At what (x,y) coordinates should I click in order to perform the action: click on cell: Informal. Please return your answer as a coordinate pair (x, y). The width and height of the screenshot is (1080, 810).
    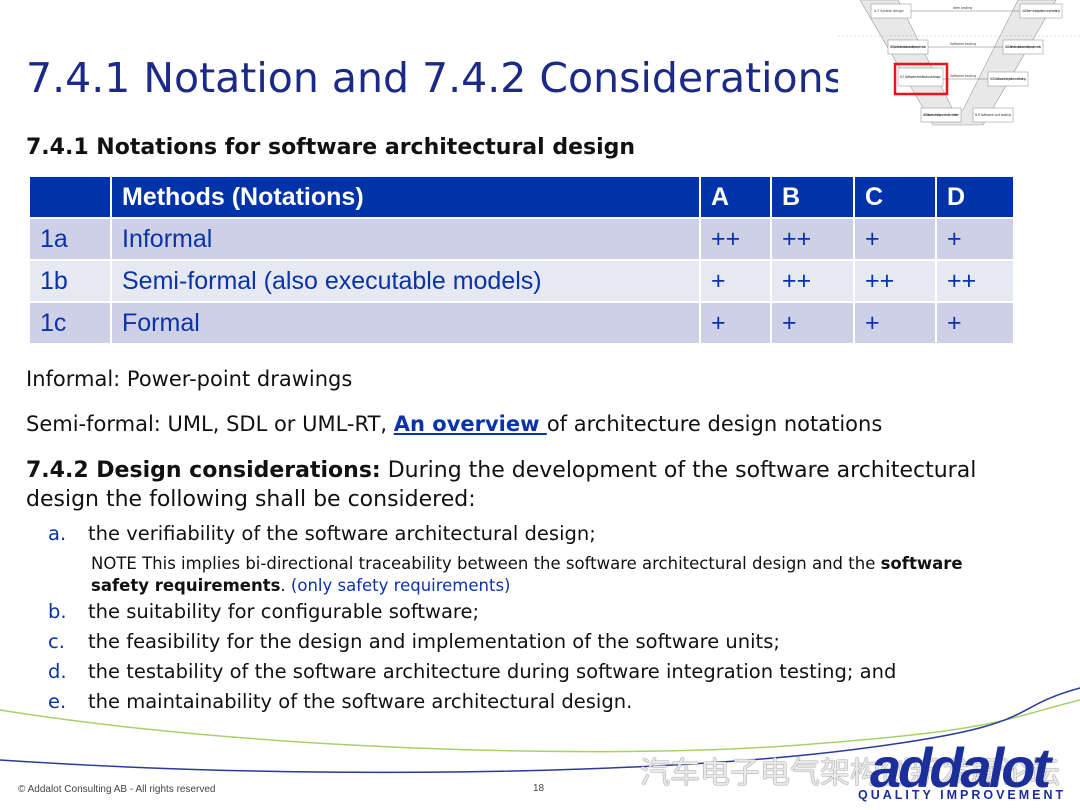
    Looking at the image, I should click on (405, 239).